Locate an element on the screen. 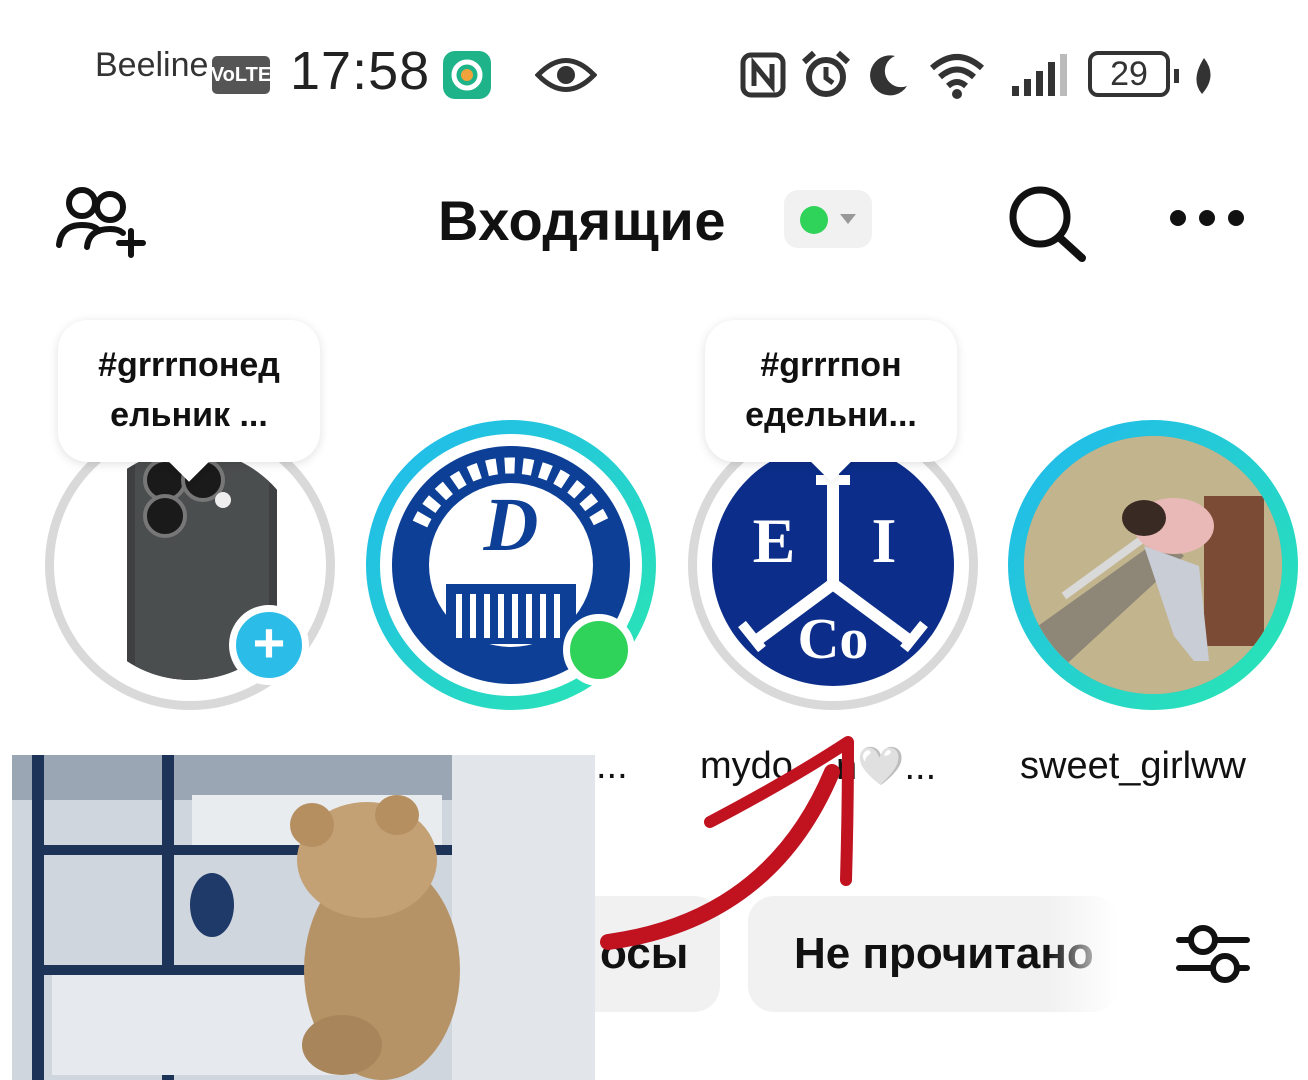  avatar is located at coordinates (1153, 565).